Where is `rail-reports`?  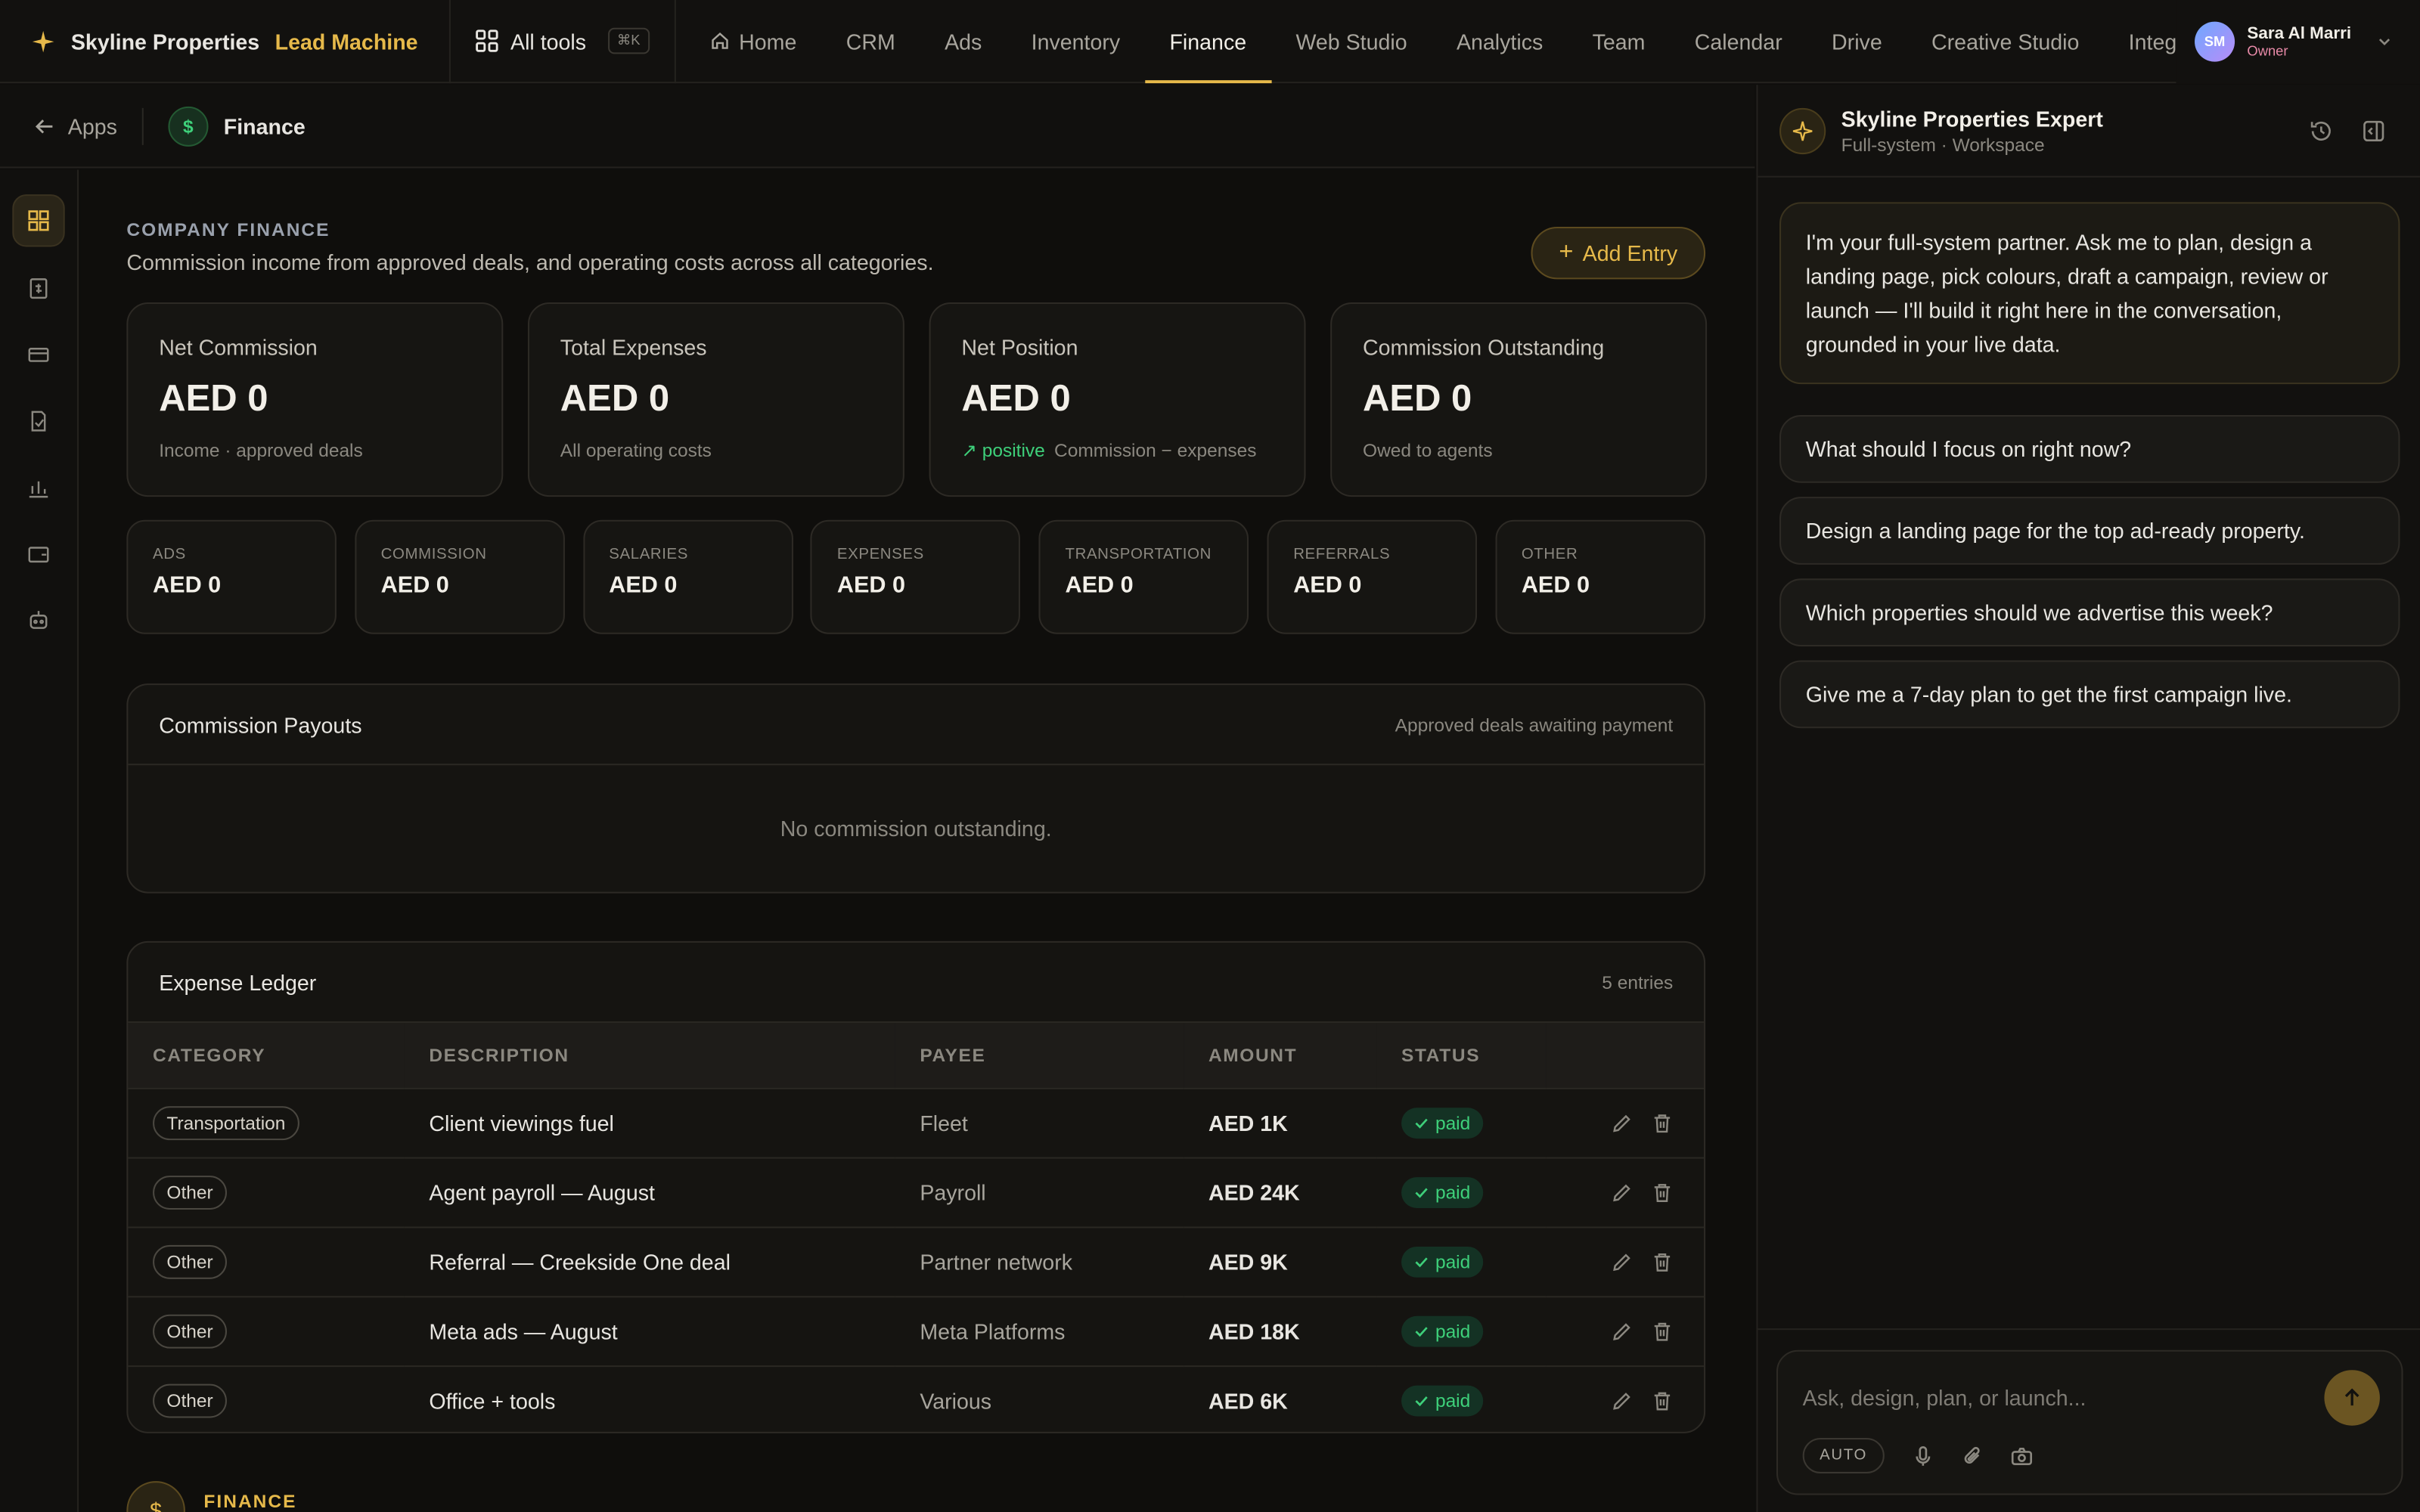
rail-reports is located at coordinates (38, 487).